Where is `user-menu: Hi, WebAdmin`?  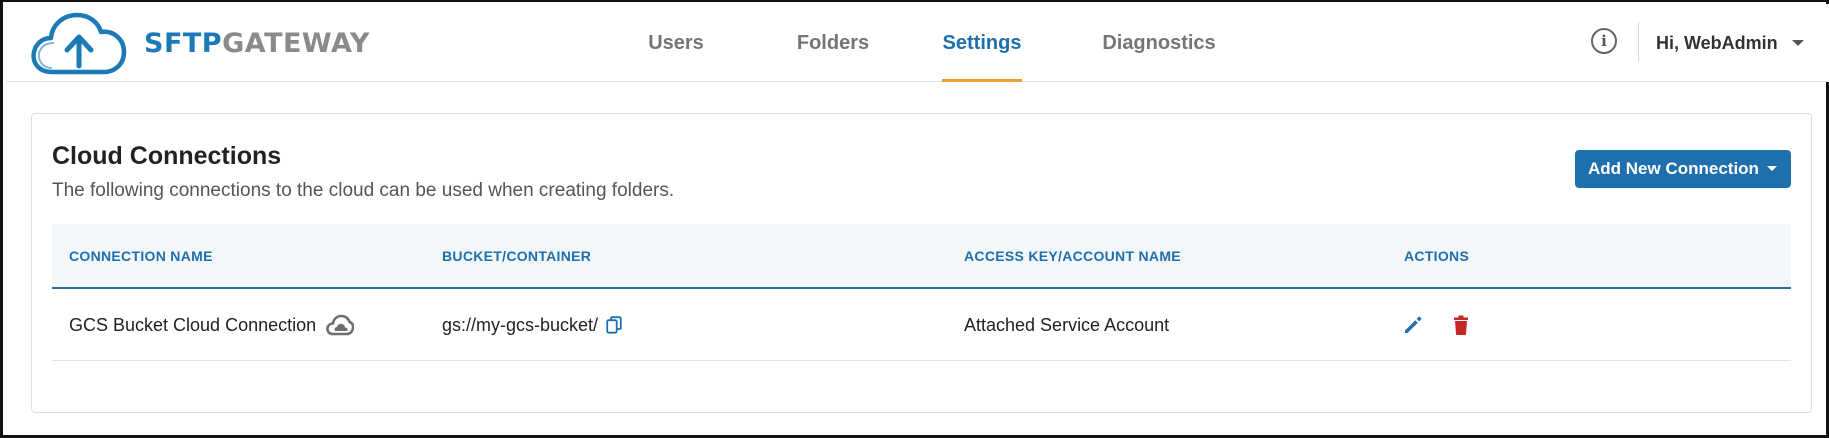 user-menu: Hi, WebAdmin is located at coordinates (1730, 43).